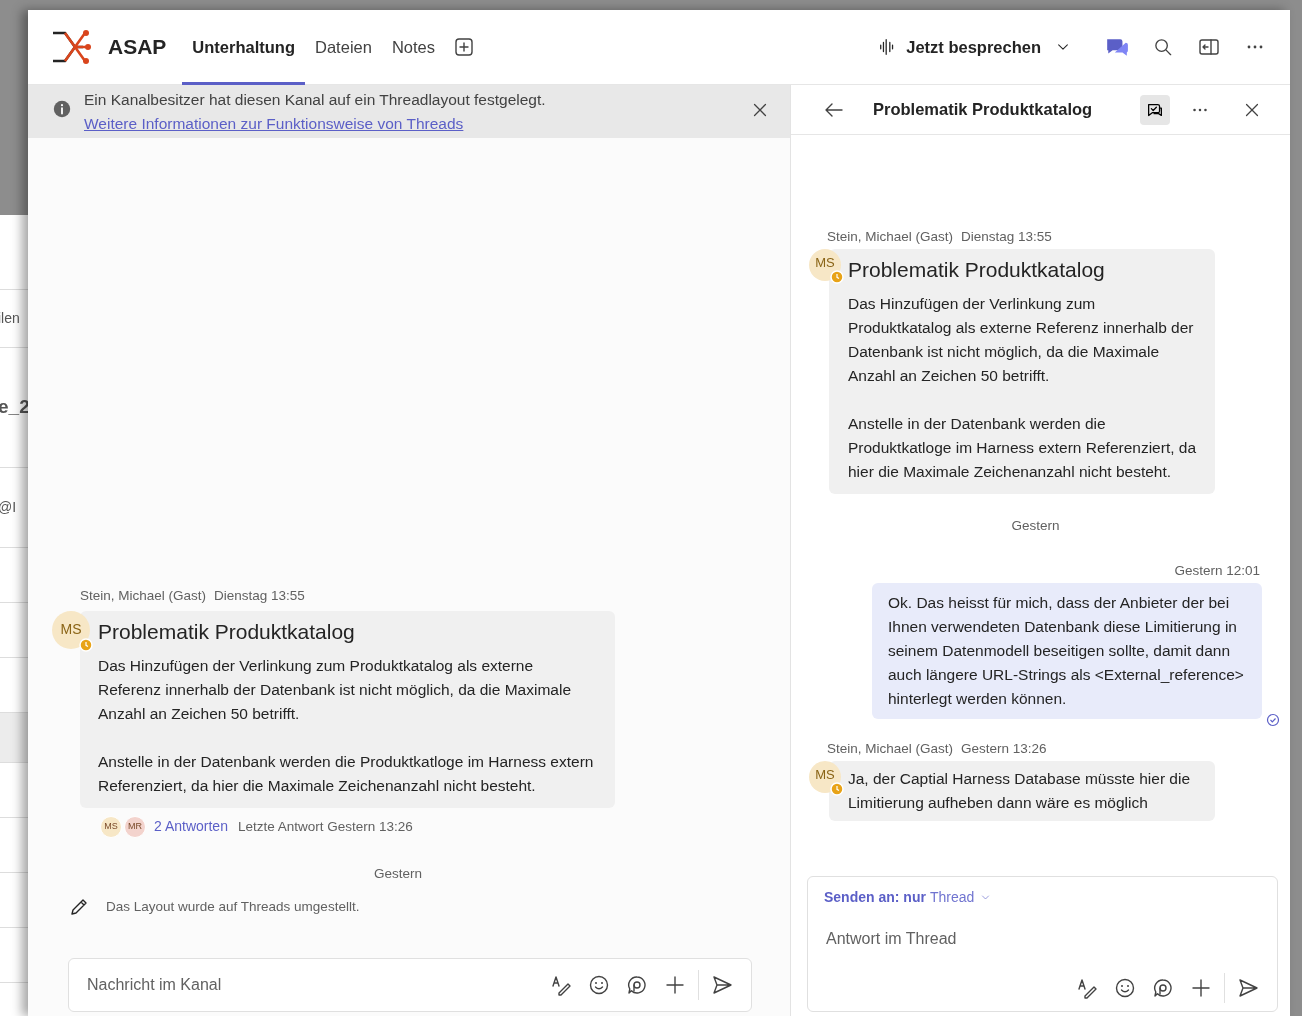 Image resolution: width=1302 pixels, height=1016 pixels. What do you see at coordinates (1163, 47) in the screenshot?
I see `search-icon` at bounding box center [1163, 47].